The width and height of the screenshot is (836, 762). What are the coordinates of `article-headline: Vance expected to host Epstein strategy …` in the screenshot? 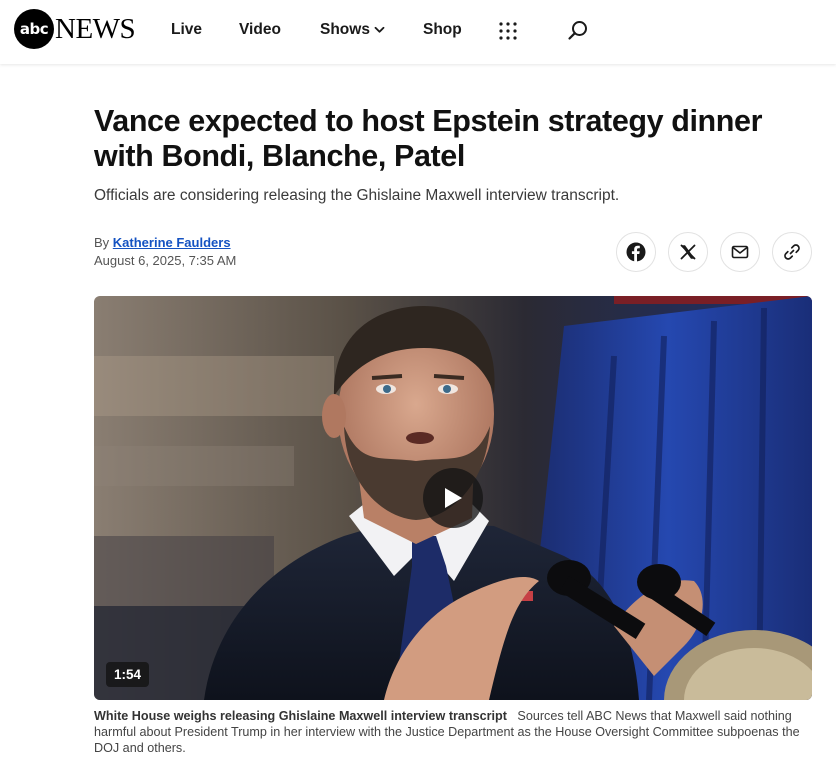 It's located at (428, 138).